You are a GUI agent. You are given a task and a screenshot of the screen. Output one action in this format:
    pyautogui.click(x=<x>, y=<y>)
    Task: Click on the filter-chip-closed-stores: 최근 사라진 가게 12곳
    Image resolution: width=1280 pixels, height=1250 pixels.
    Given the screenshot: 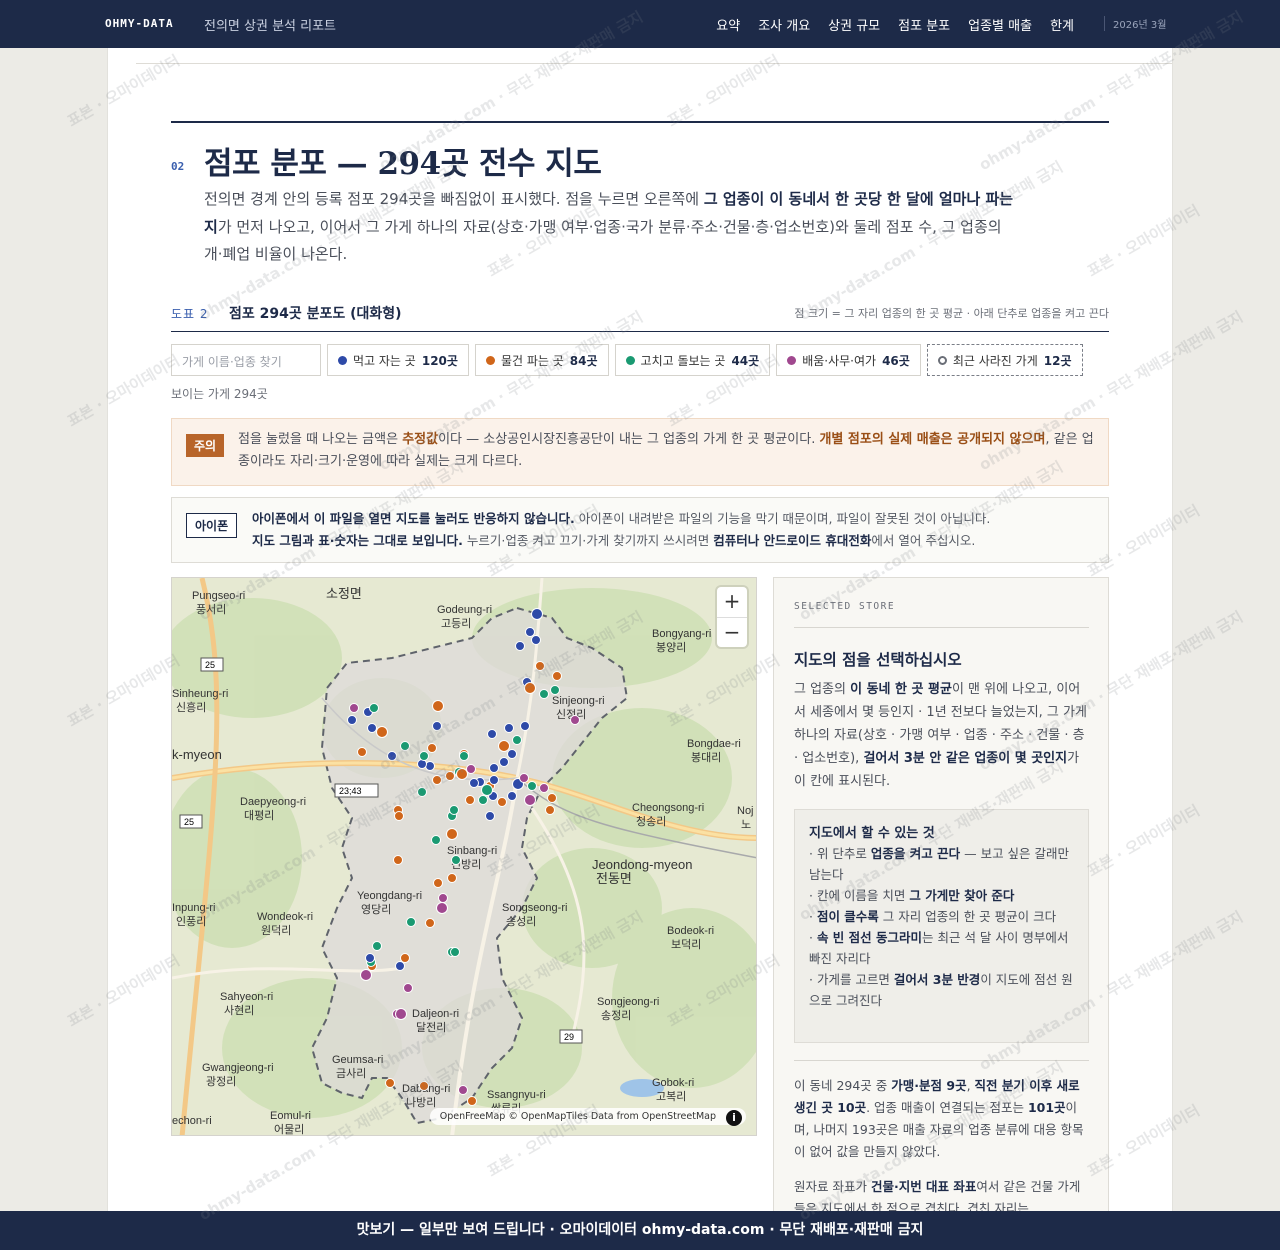 What is the action you would take?
    pyautogui.click(x=1004, y=360)
    